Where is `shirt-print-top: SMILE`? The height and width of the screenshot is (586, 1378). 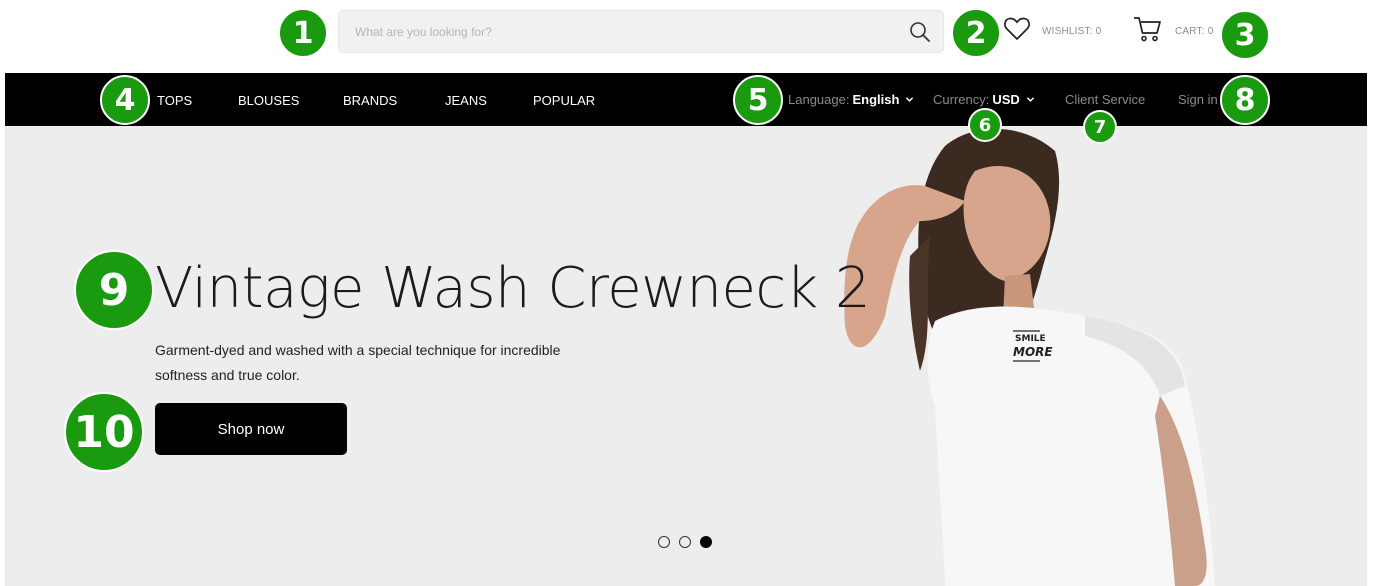
shirt-print-top: SMILE is located at coordinates (1030, 339).